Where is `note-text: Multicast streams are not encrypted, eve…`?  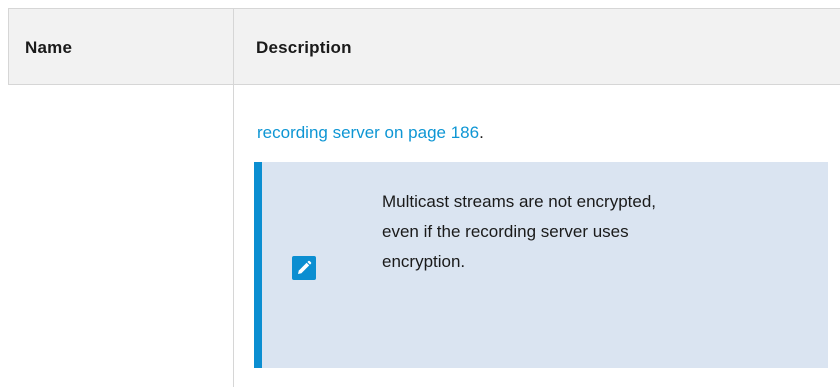 note-text: Multicast streams are not encrypted, eve… is located at coordinates (519, 231).